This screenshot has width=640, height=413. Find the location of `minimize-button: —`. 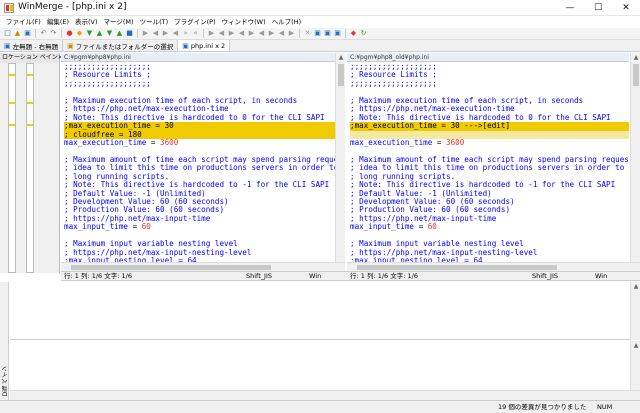

minimize-button: — is located at coordinates (570, 8).